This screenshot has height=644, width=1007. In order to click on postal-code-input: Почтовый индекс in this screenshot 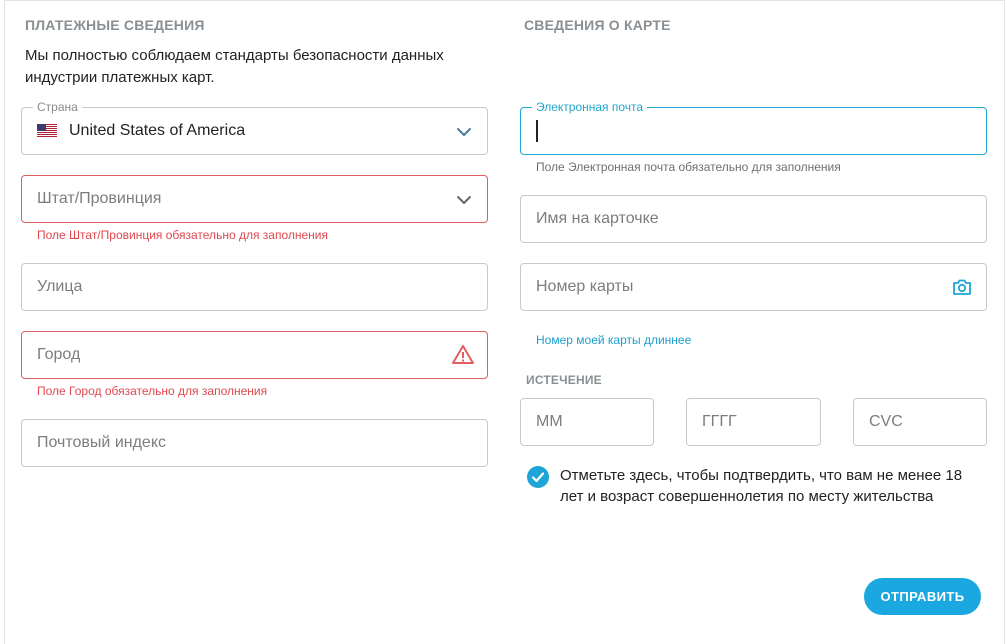, I will do `click(254, 443)`.